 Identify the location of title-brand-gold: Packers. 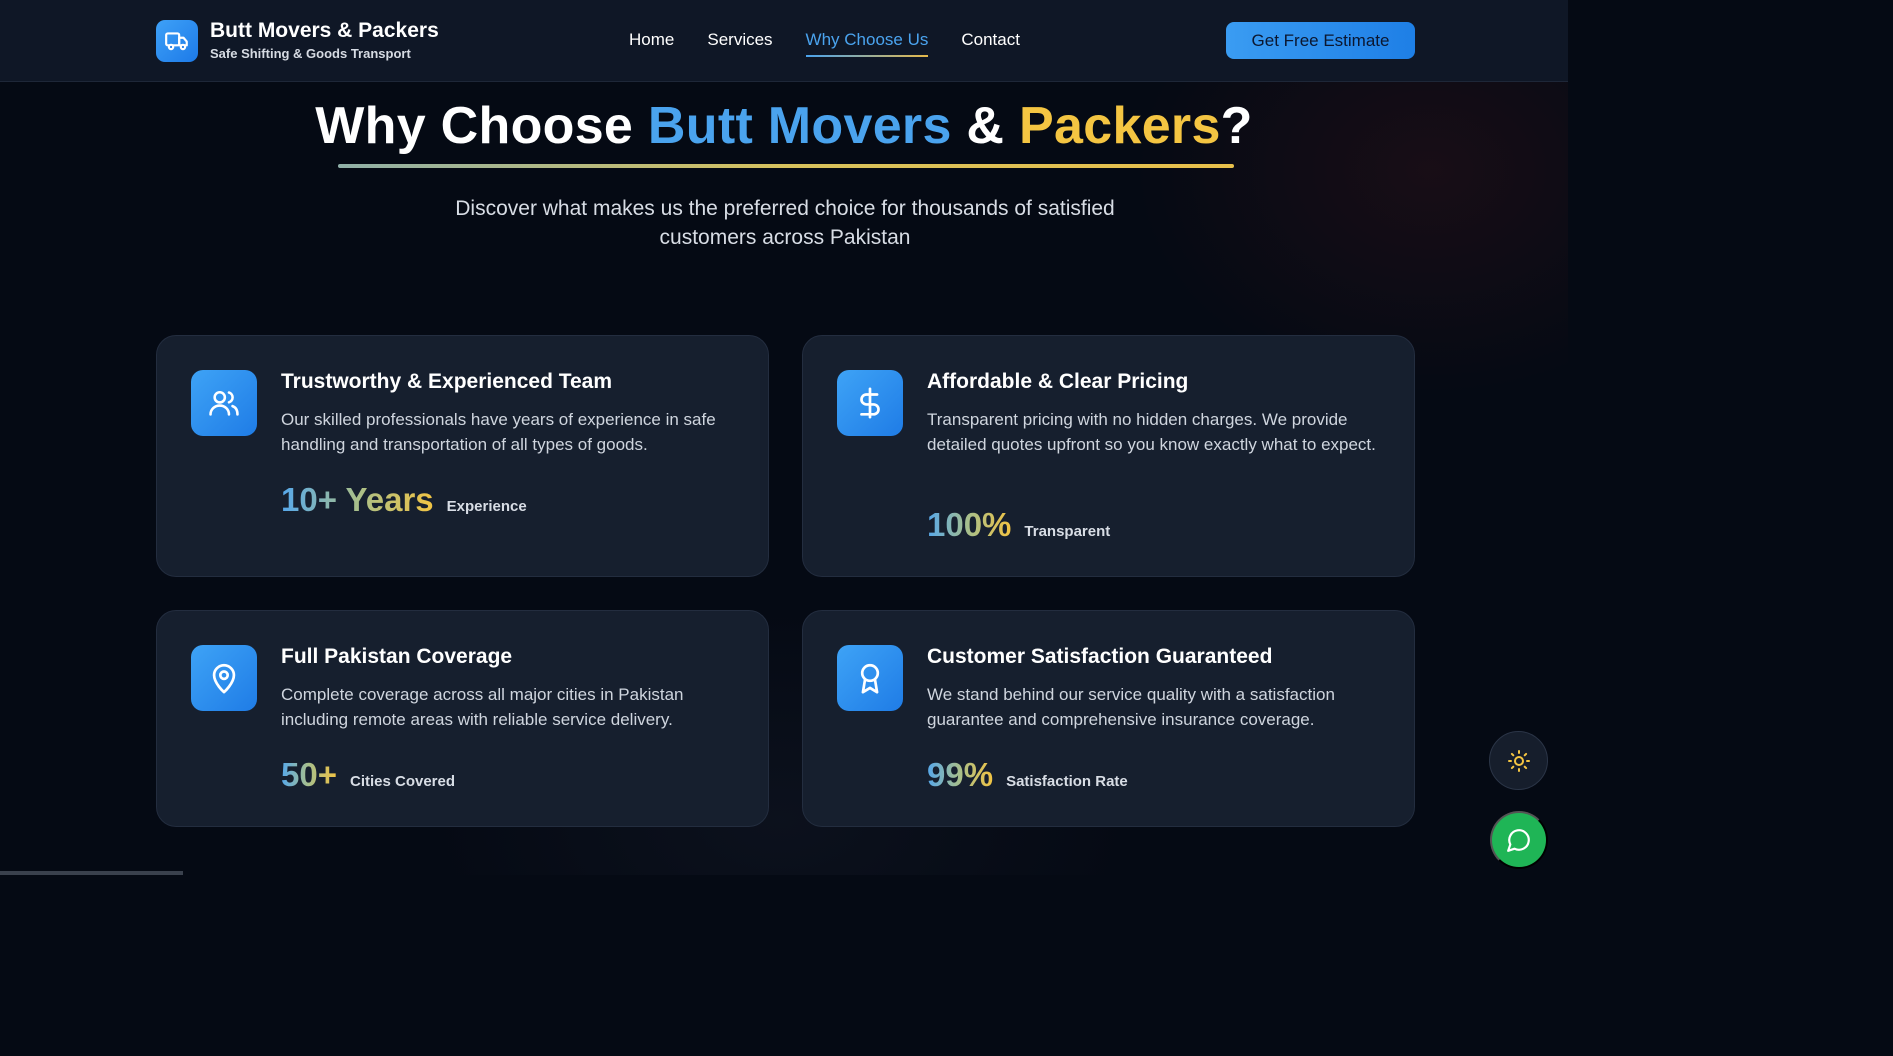
(1120, 126).